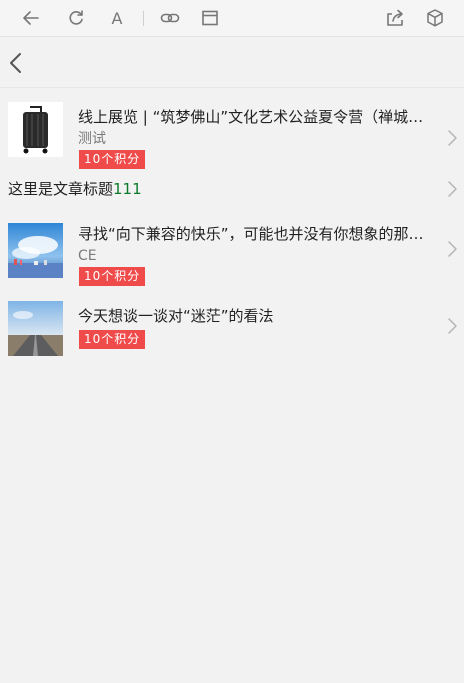 The image size is (464, 683). What do you see at coordinates (232, 134) in the screenshot?
I see `list-item: 线上展览 | “筑梦佛山”文化艺术公益夏令营（禅城区… 测试 10个积分` at bounding box center [232, 134].